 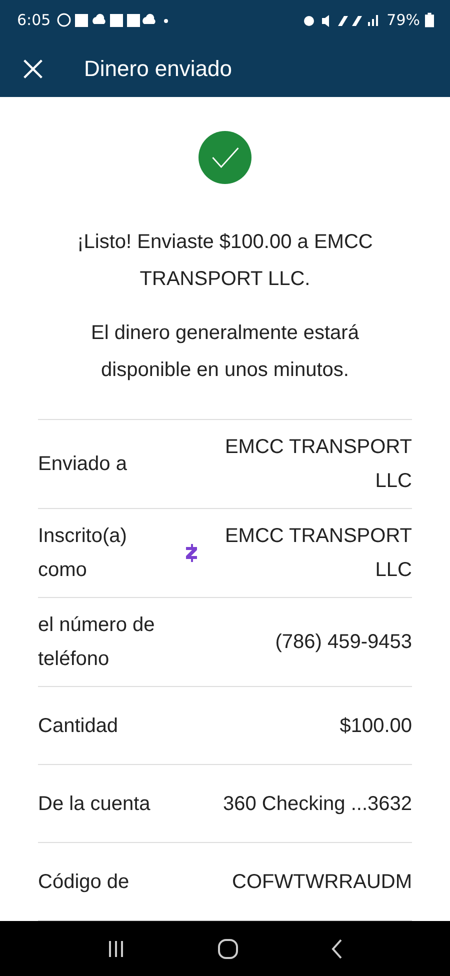 What do you see at coordinates (34, 20) in the screenshot?
I see `status-time: 6:05` at bounding box center [34, 20].